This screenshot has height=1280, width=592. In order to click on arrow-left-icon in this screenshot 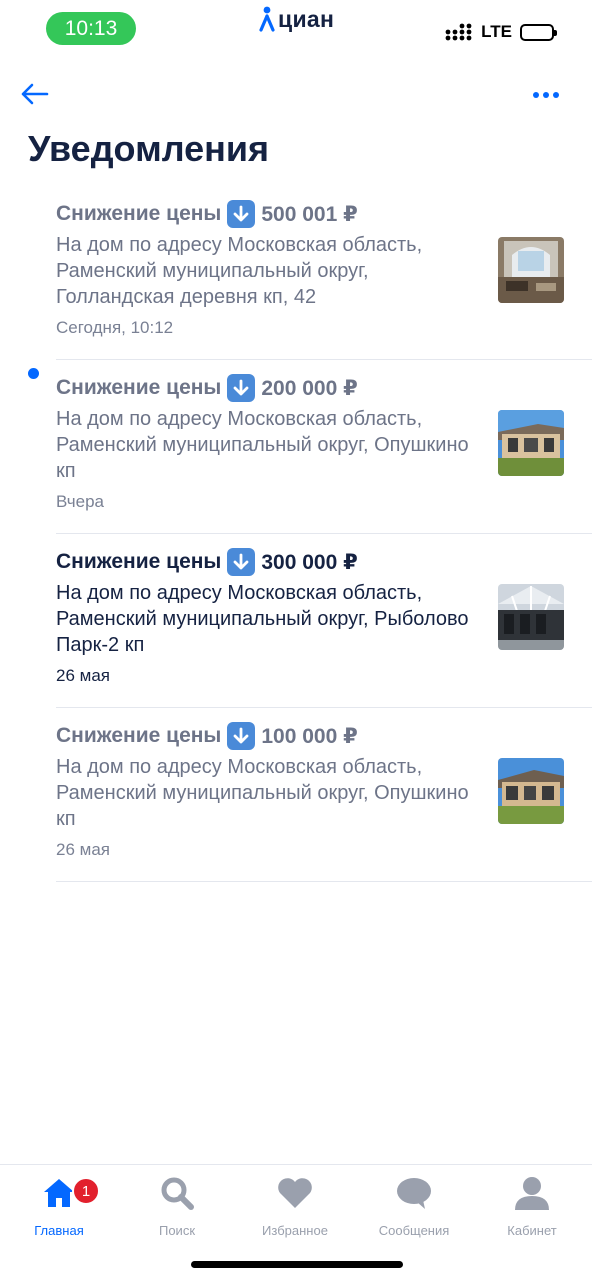, I will do `click(35, 94)`.